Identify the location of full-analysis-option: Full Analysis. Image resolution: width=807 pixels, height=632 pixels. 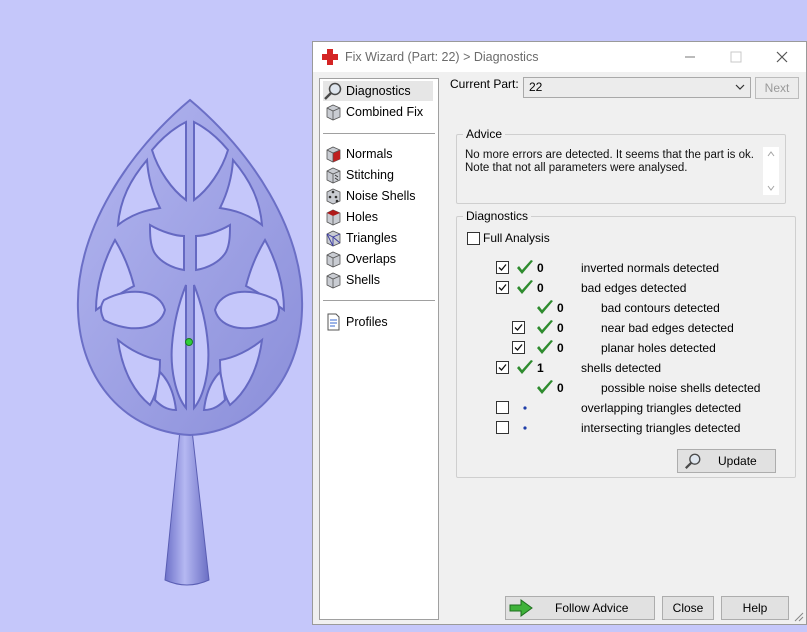
(508, 238).